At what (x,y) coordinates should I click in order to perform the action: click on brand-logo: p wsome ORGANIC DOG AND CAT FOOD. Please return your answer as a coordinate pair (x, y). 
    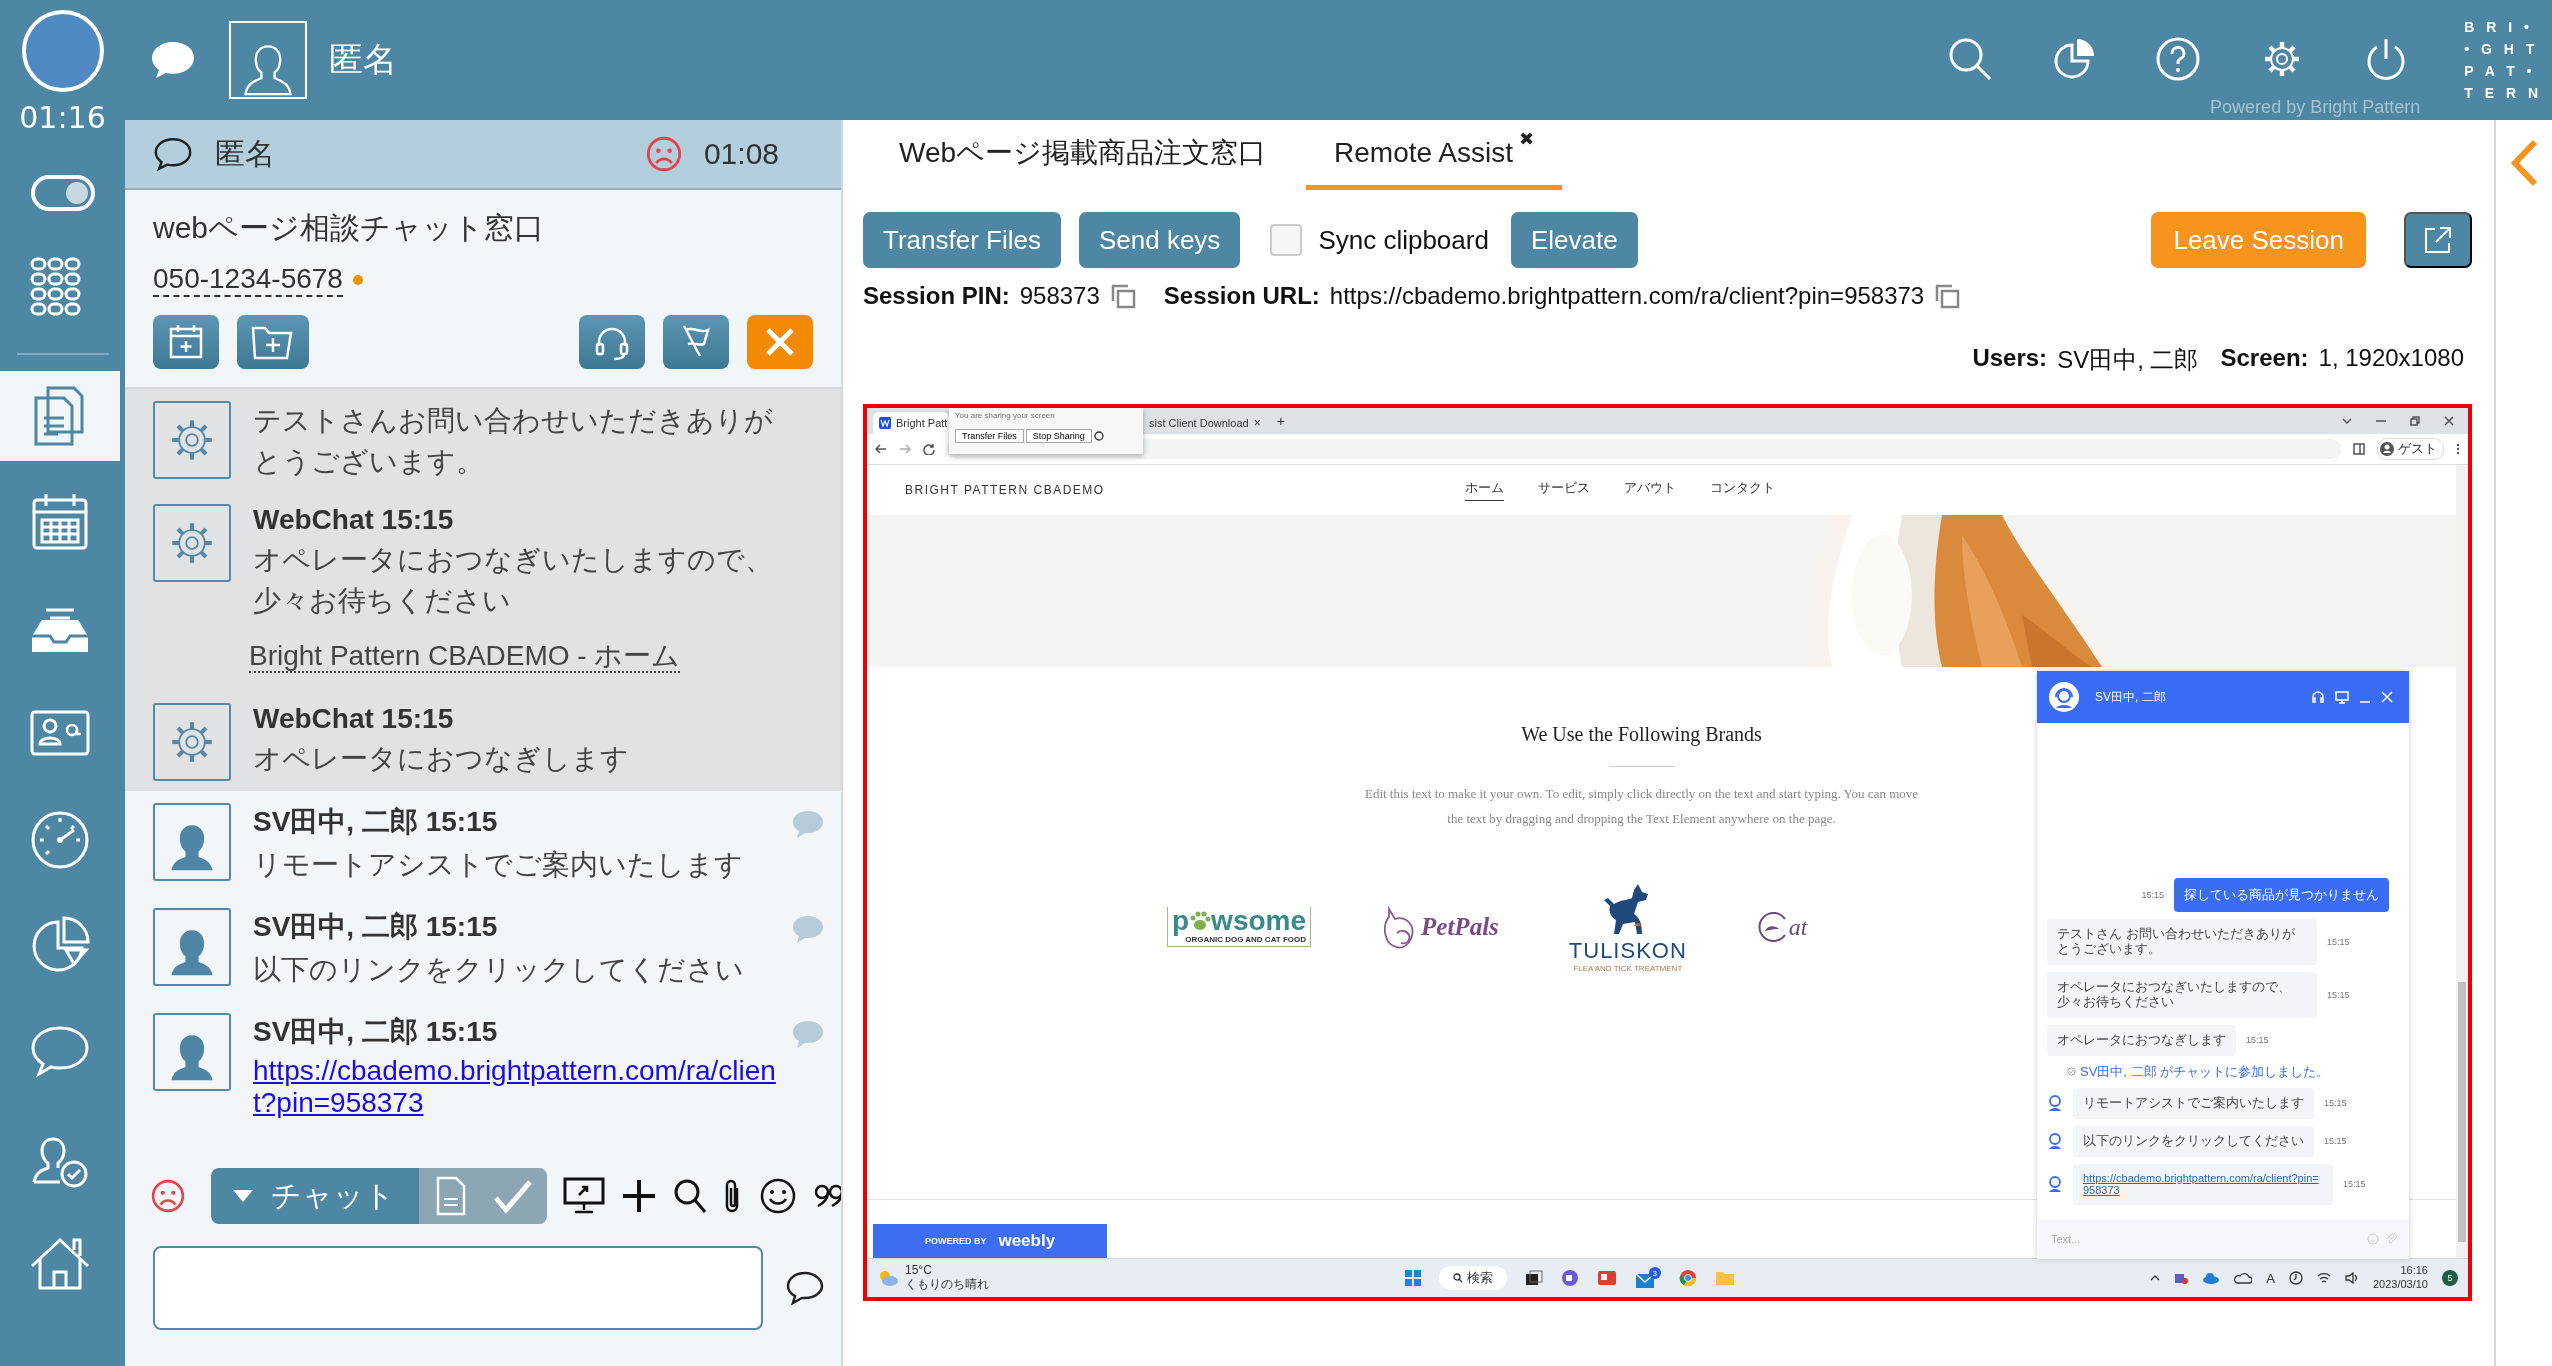
    Looking at the image, I should click on (1239, 927).